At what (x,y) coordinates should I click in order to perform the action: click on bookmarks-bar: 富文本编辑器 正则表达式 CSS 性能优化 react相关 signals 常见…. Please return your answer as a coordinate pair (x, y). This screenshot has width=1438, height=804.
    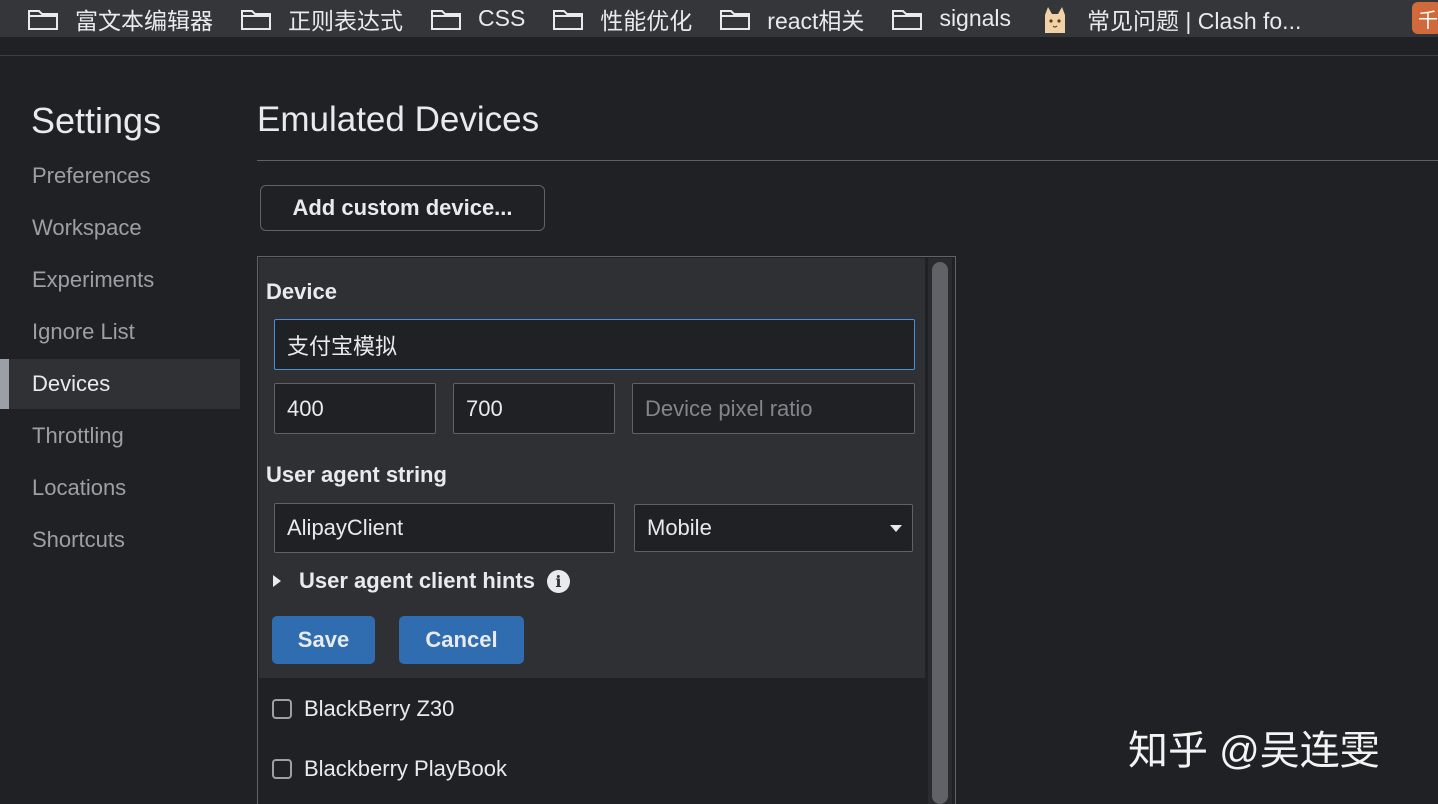
    Looking at the image, I should click on (719, 18).